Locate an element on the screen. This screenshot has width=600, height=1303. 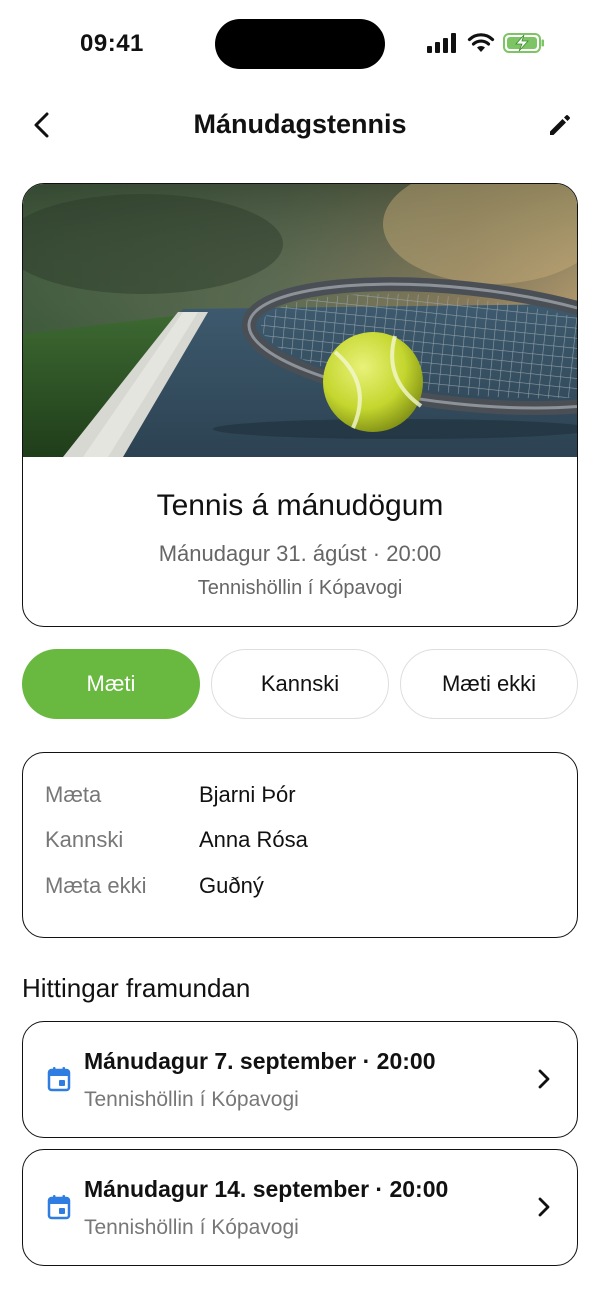
rsvp-not-going-button: Mæti ekki is located at coordinates (489, 684).